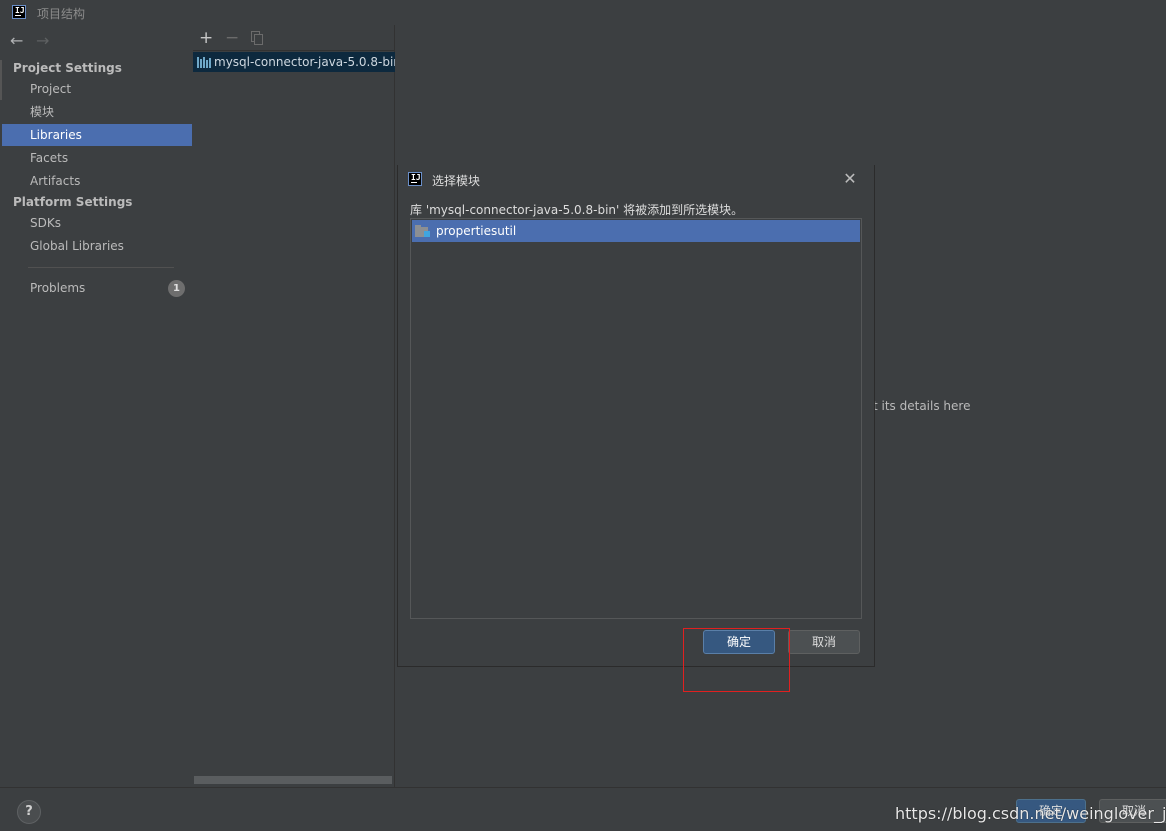  What do you see at coordinates (206, 38) in the screenshot?
I see `add-library-icon: +` at bounding box center [206, 38].